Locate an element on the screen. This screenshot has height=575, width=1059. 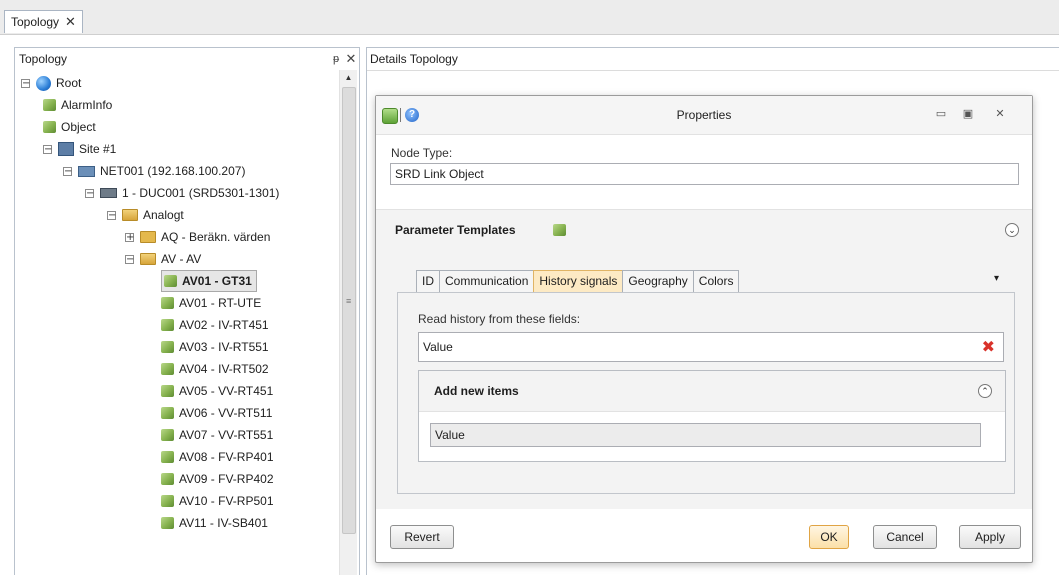
apply-button: Apply is located at coordinates (990, 537).